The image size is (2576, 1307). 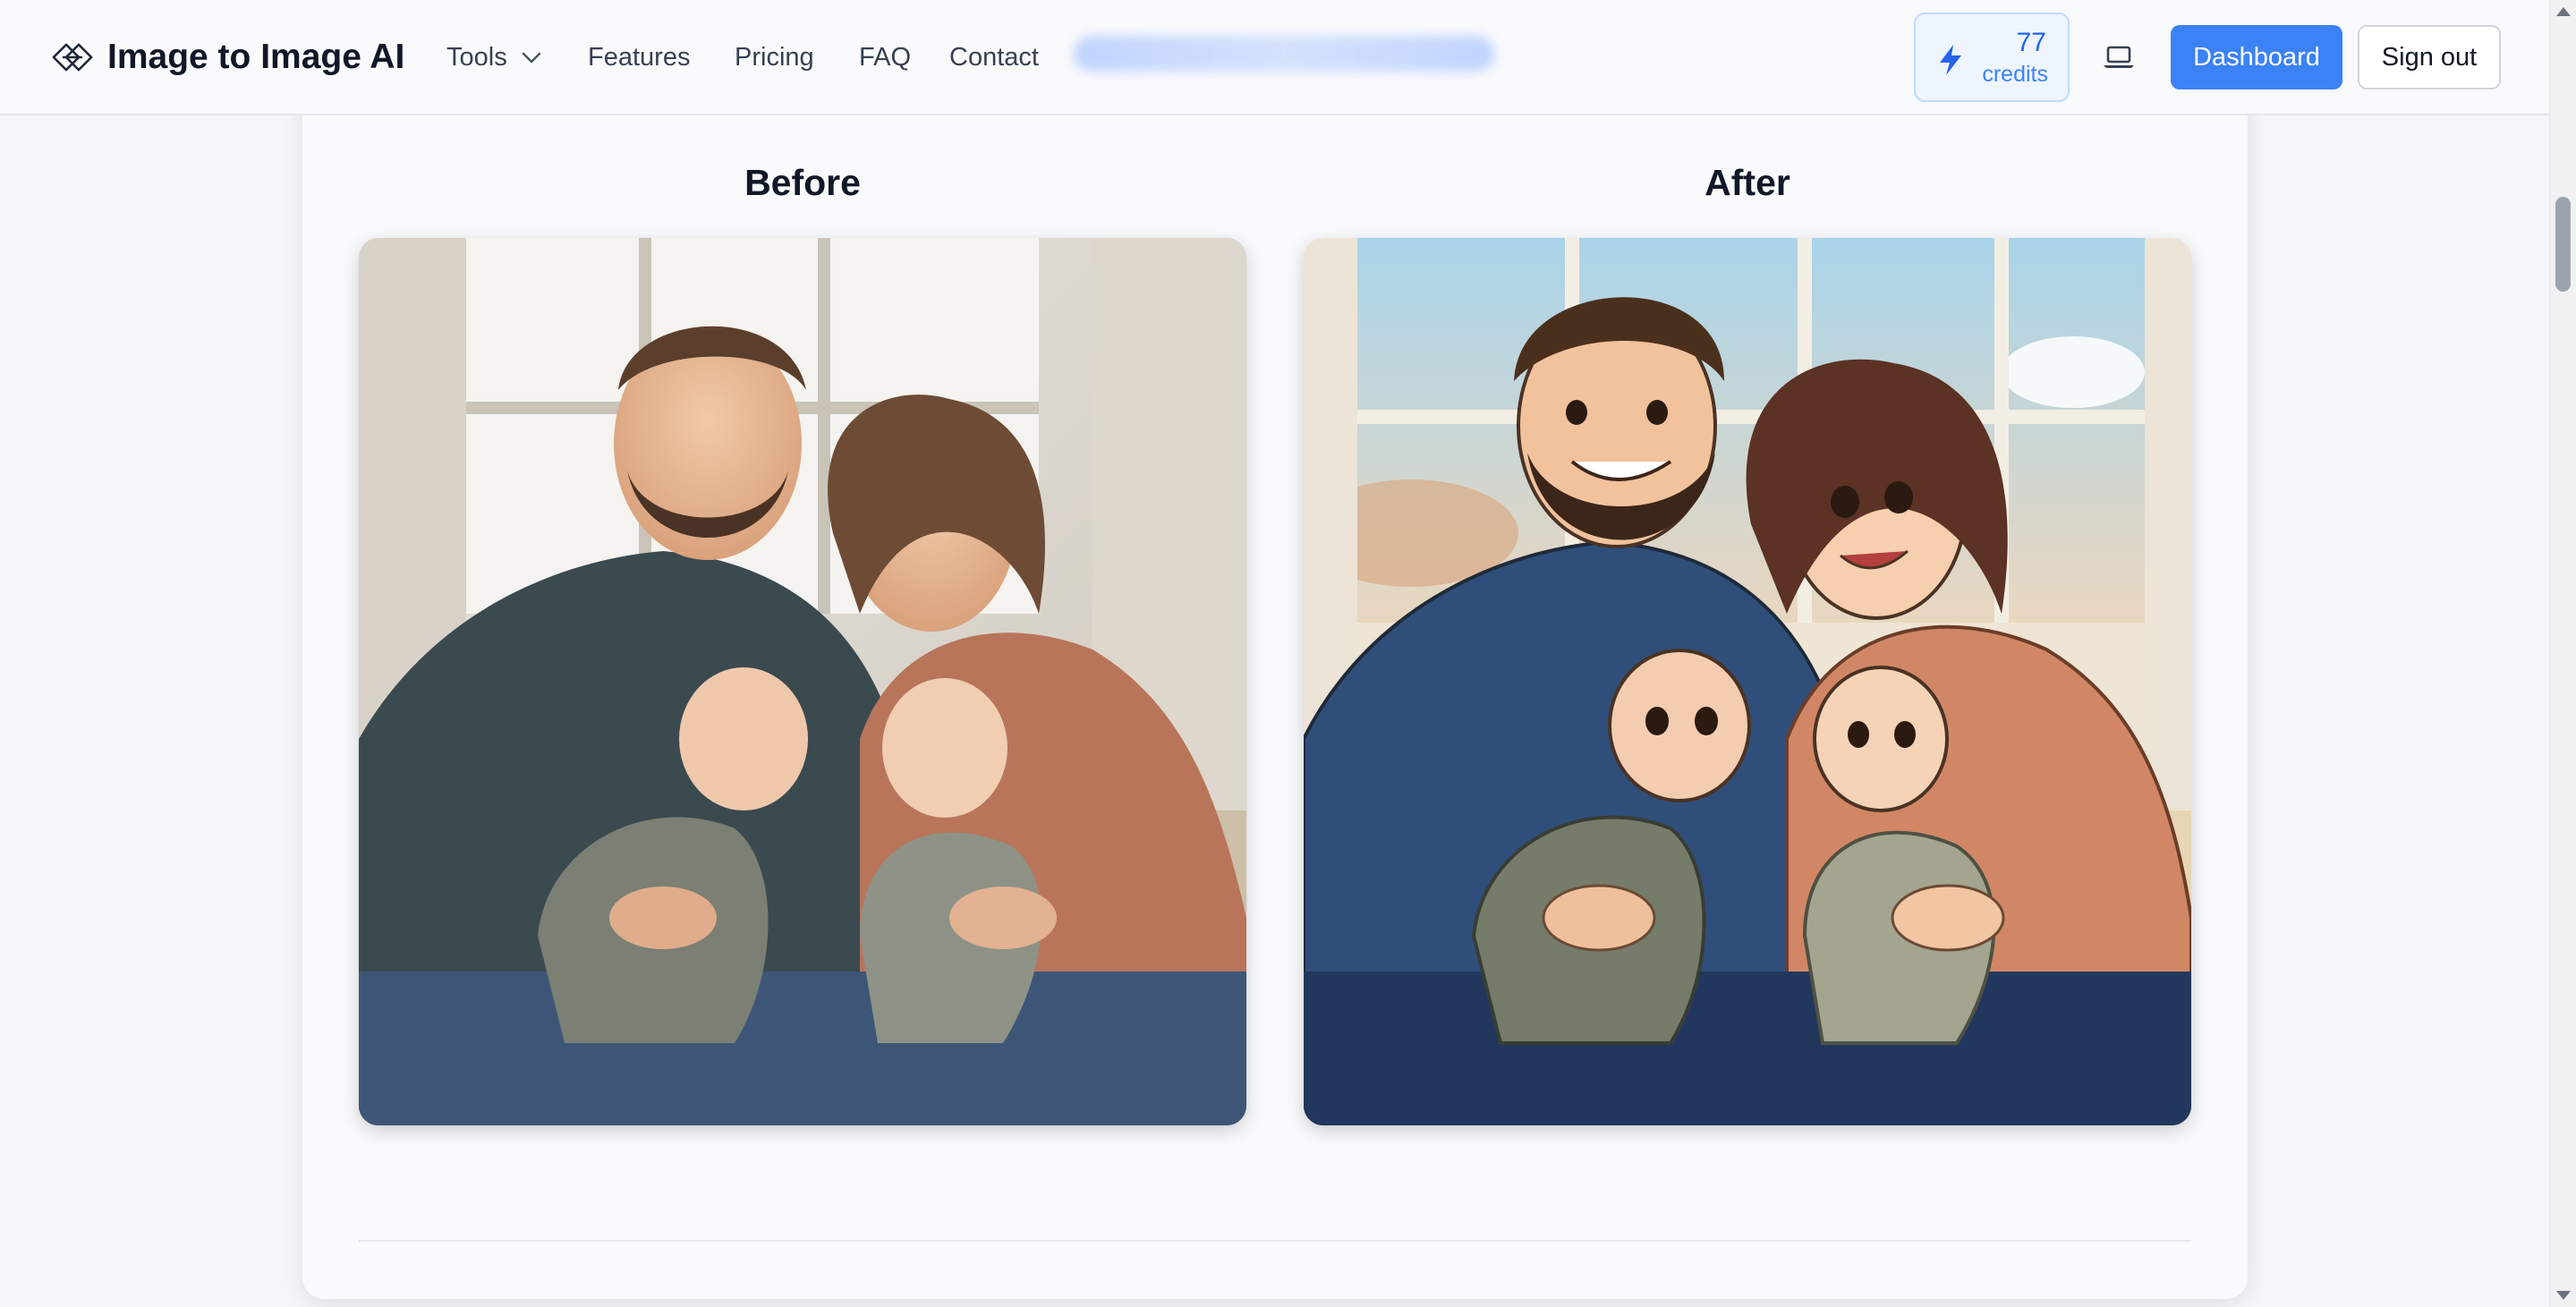 What do you see at coordinates (2256, 57) in the screenshot?
I see `dashboard-button: Dashboard` at bounding box center [2256, 57].